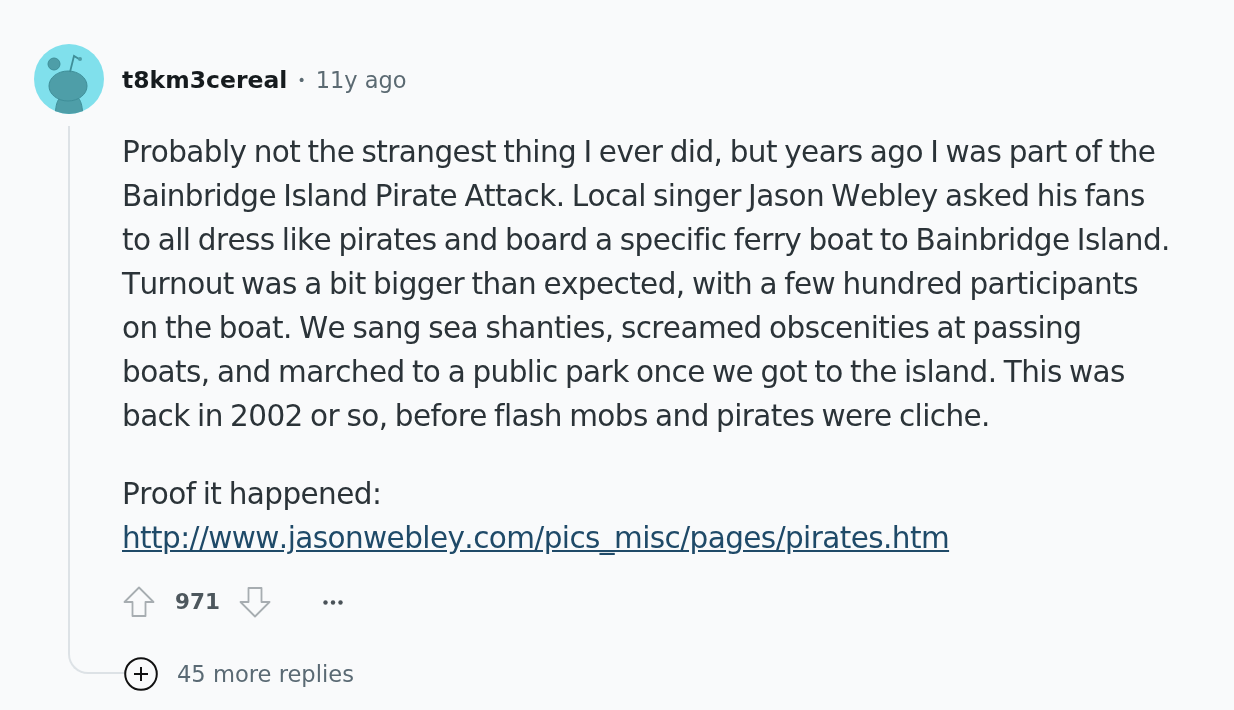  Describe the element at coordinates (205, 80) in the screenshot. I see `username: t8km3cereal` at that location.